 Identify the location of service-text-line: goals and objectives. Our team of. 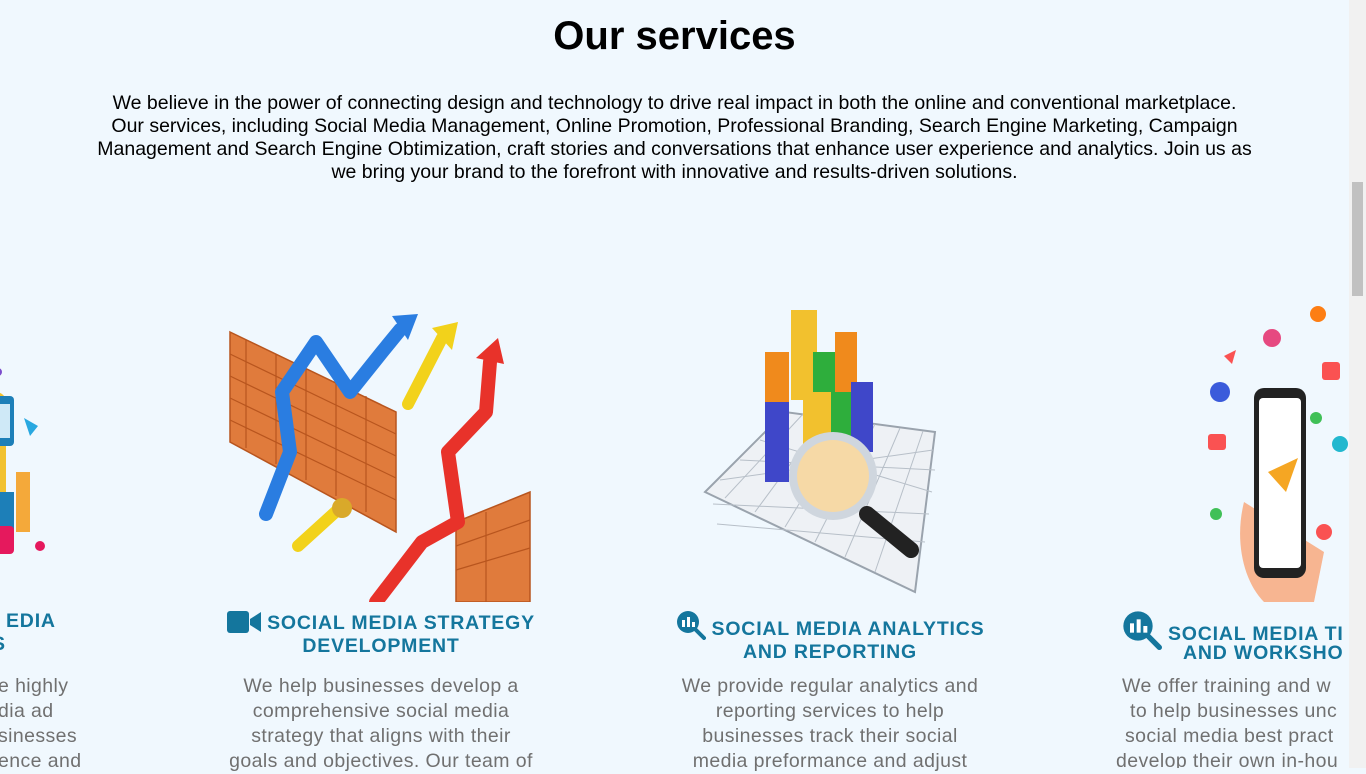
(381, 761).